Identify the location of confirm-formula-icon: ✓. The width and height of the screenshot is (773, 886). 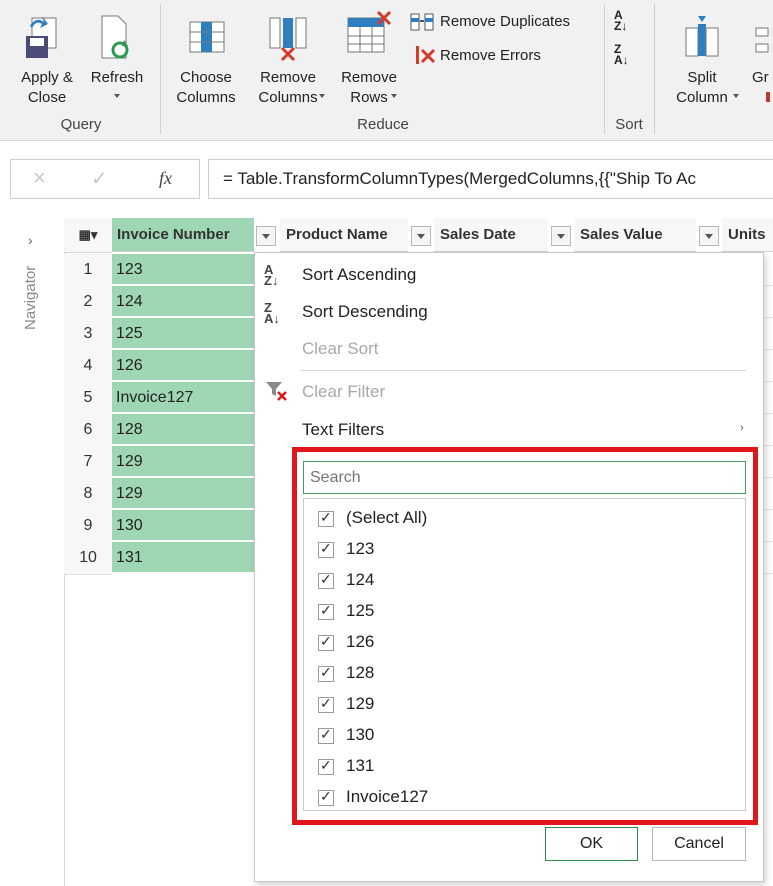
(99, 178).